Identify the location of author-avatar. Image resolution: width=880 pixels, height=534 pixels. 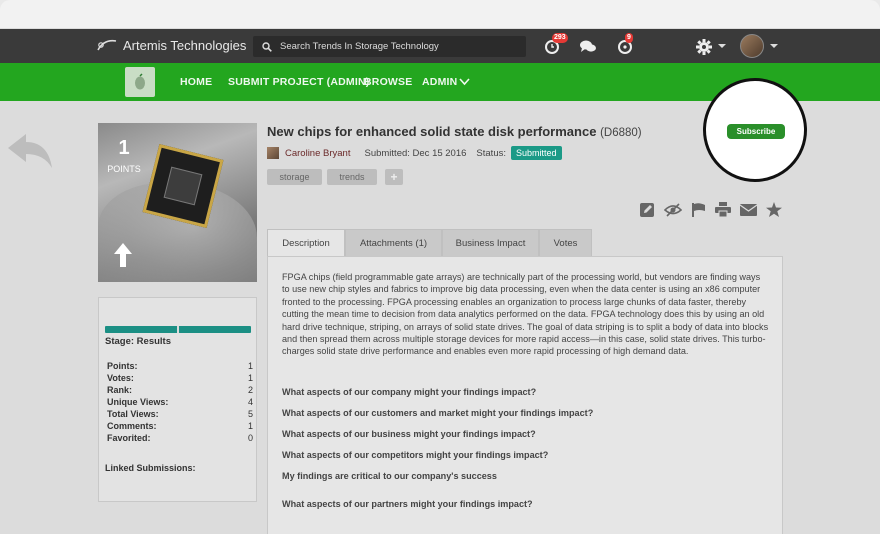
(273, 153).